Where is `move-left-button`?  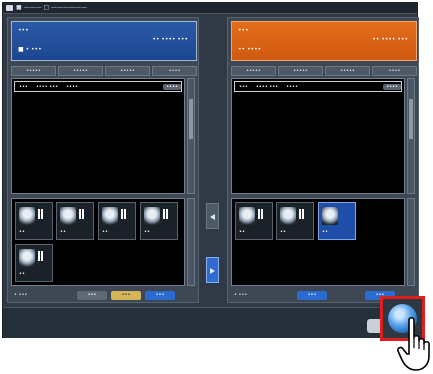
move-left-button is located at coordinates (212, 216).